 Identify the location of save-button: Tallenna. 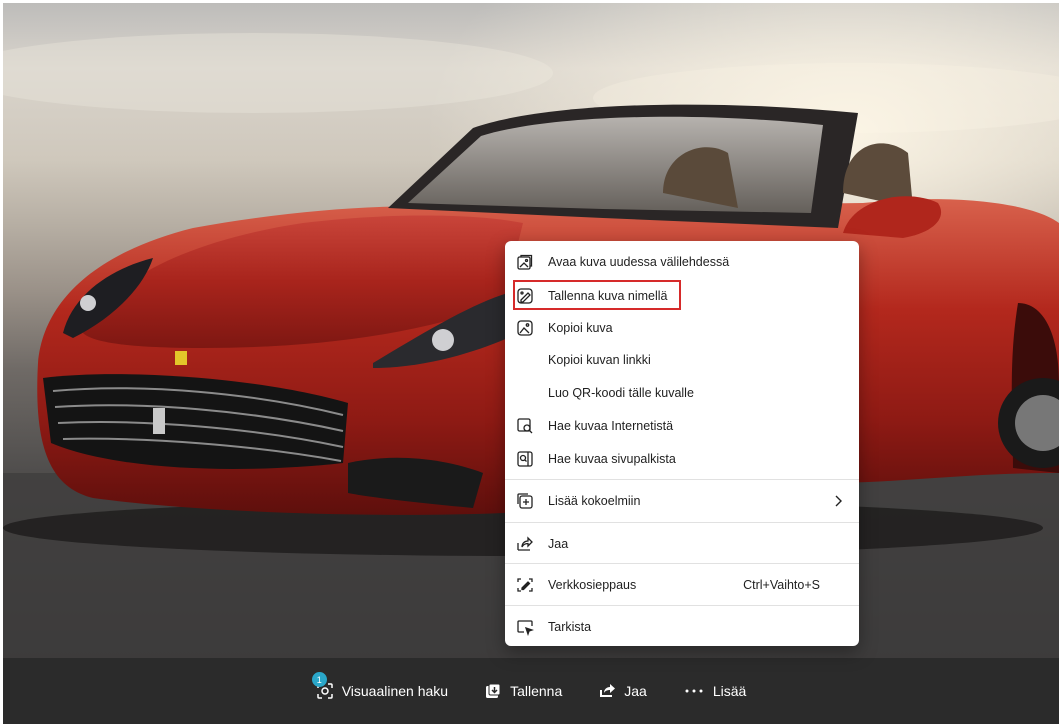
(523, 691).